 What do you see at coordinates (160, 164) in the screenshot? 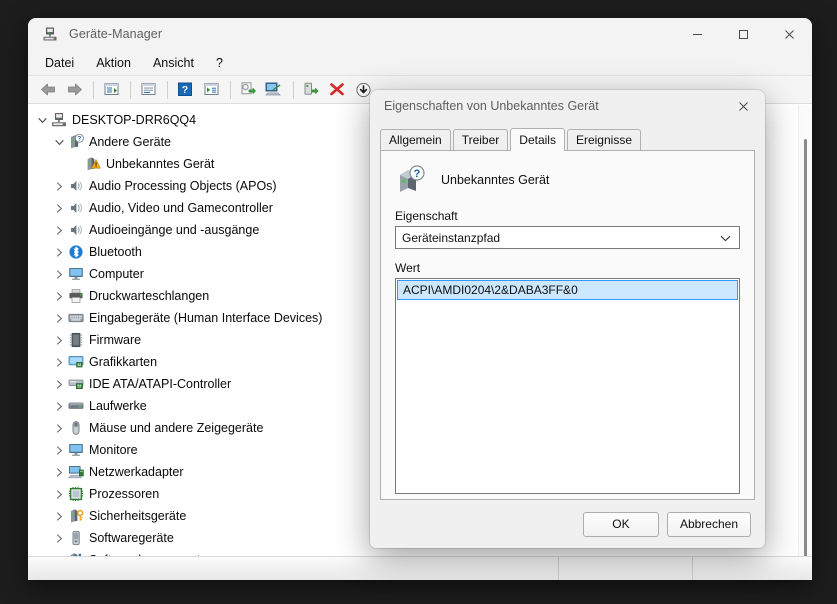
I see `tree-item-label: Unbekanntes Gerät` at bounding box center [160, 164].